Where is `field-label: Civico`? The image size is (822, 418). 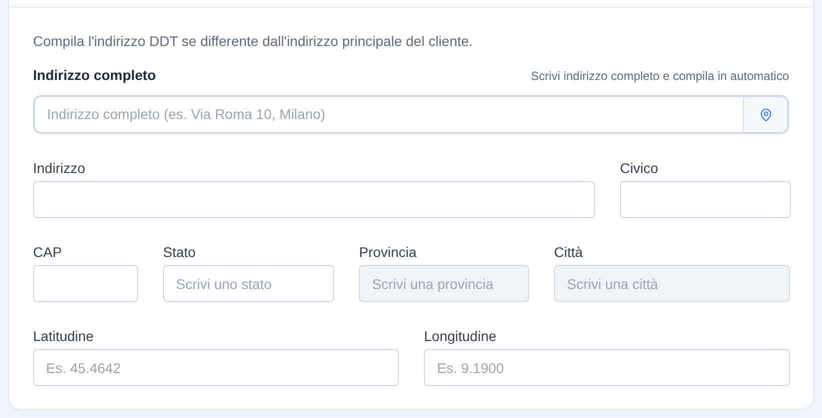
field-label: Civico is located at coordinates (640, 168).